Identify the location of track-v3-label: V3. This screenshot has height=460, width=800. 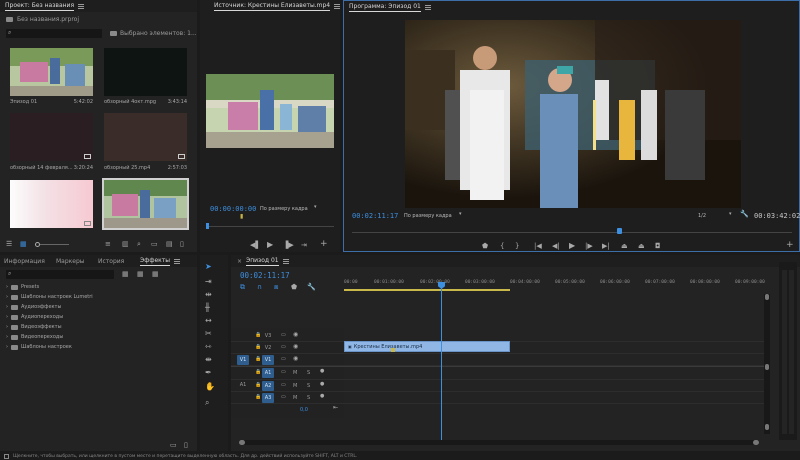
(268, 336).